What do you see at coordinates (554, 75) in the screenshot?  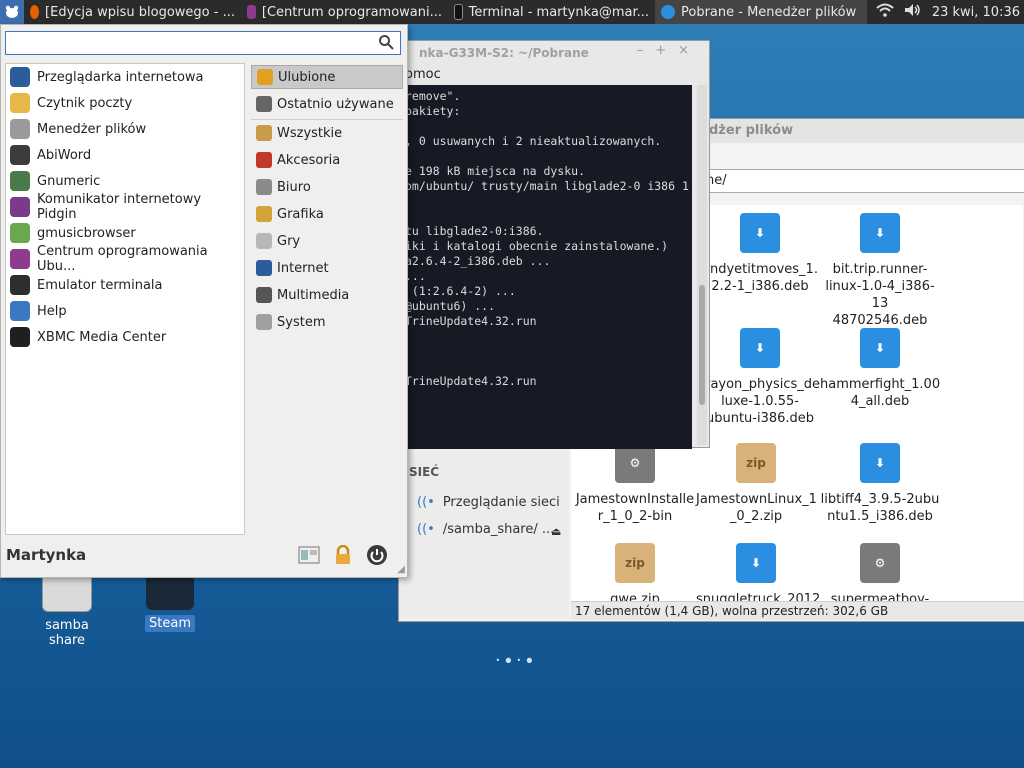 I see `menu-item-help: omoc` at bounding box center [554, 75].